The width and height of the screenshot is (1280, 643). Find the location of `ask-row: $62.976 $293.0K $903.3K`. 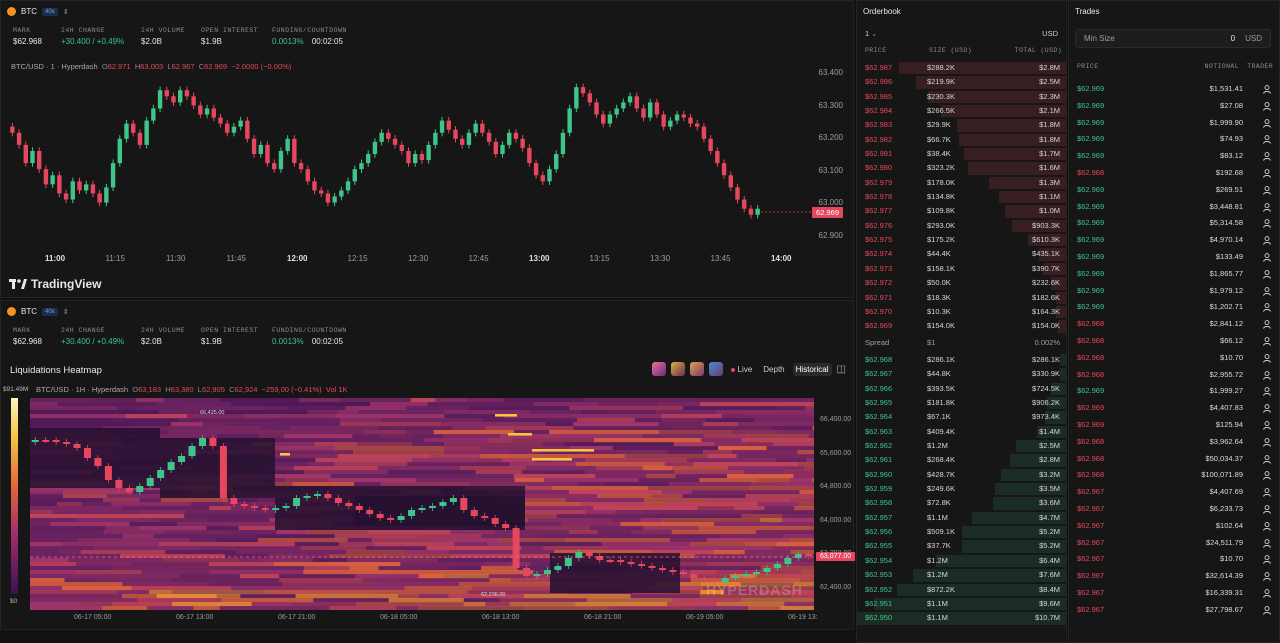

ask-row: $62.976 $293.0K $903.3K is located at coordinates (961, 226).